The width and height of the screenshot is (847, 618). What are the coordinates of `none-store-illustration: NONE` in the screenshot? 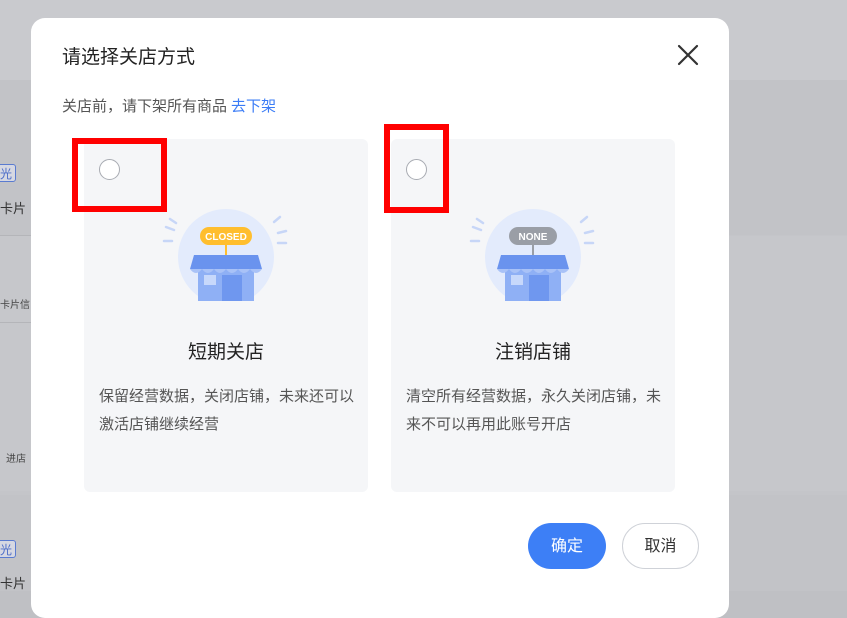 It's located at (533, 249).